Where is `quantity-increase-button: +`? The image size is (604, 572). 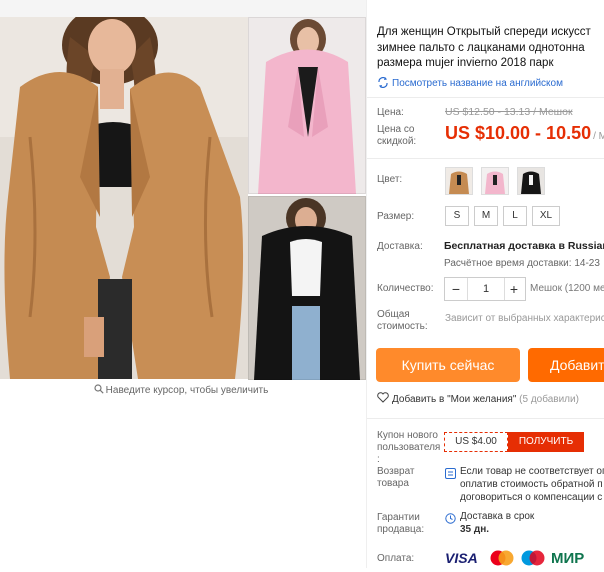 quantity-increase-button: + is located at coordinates (514, 289).